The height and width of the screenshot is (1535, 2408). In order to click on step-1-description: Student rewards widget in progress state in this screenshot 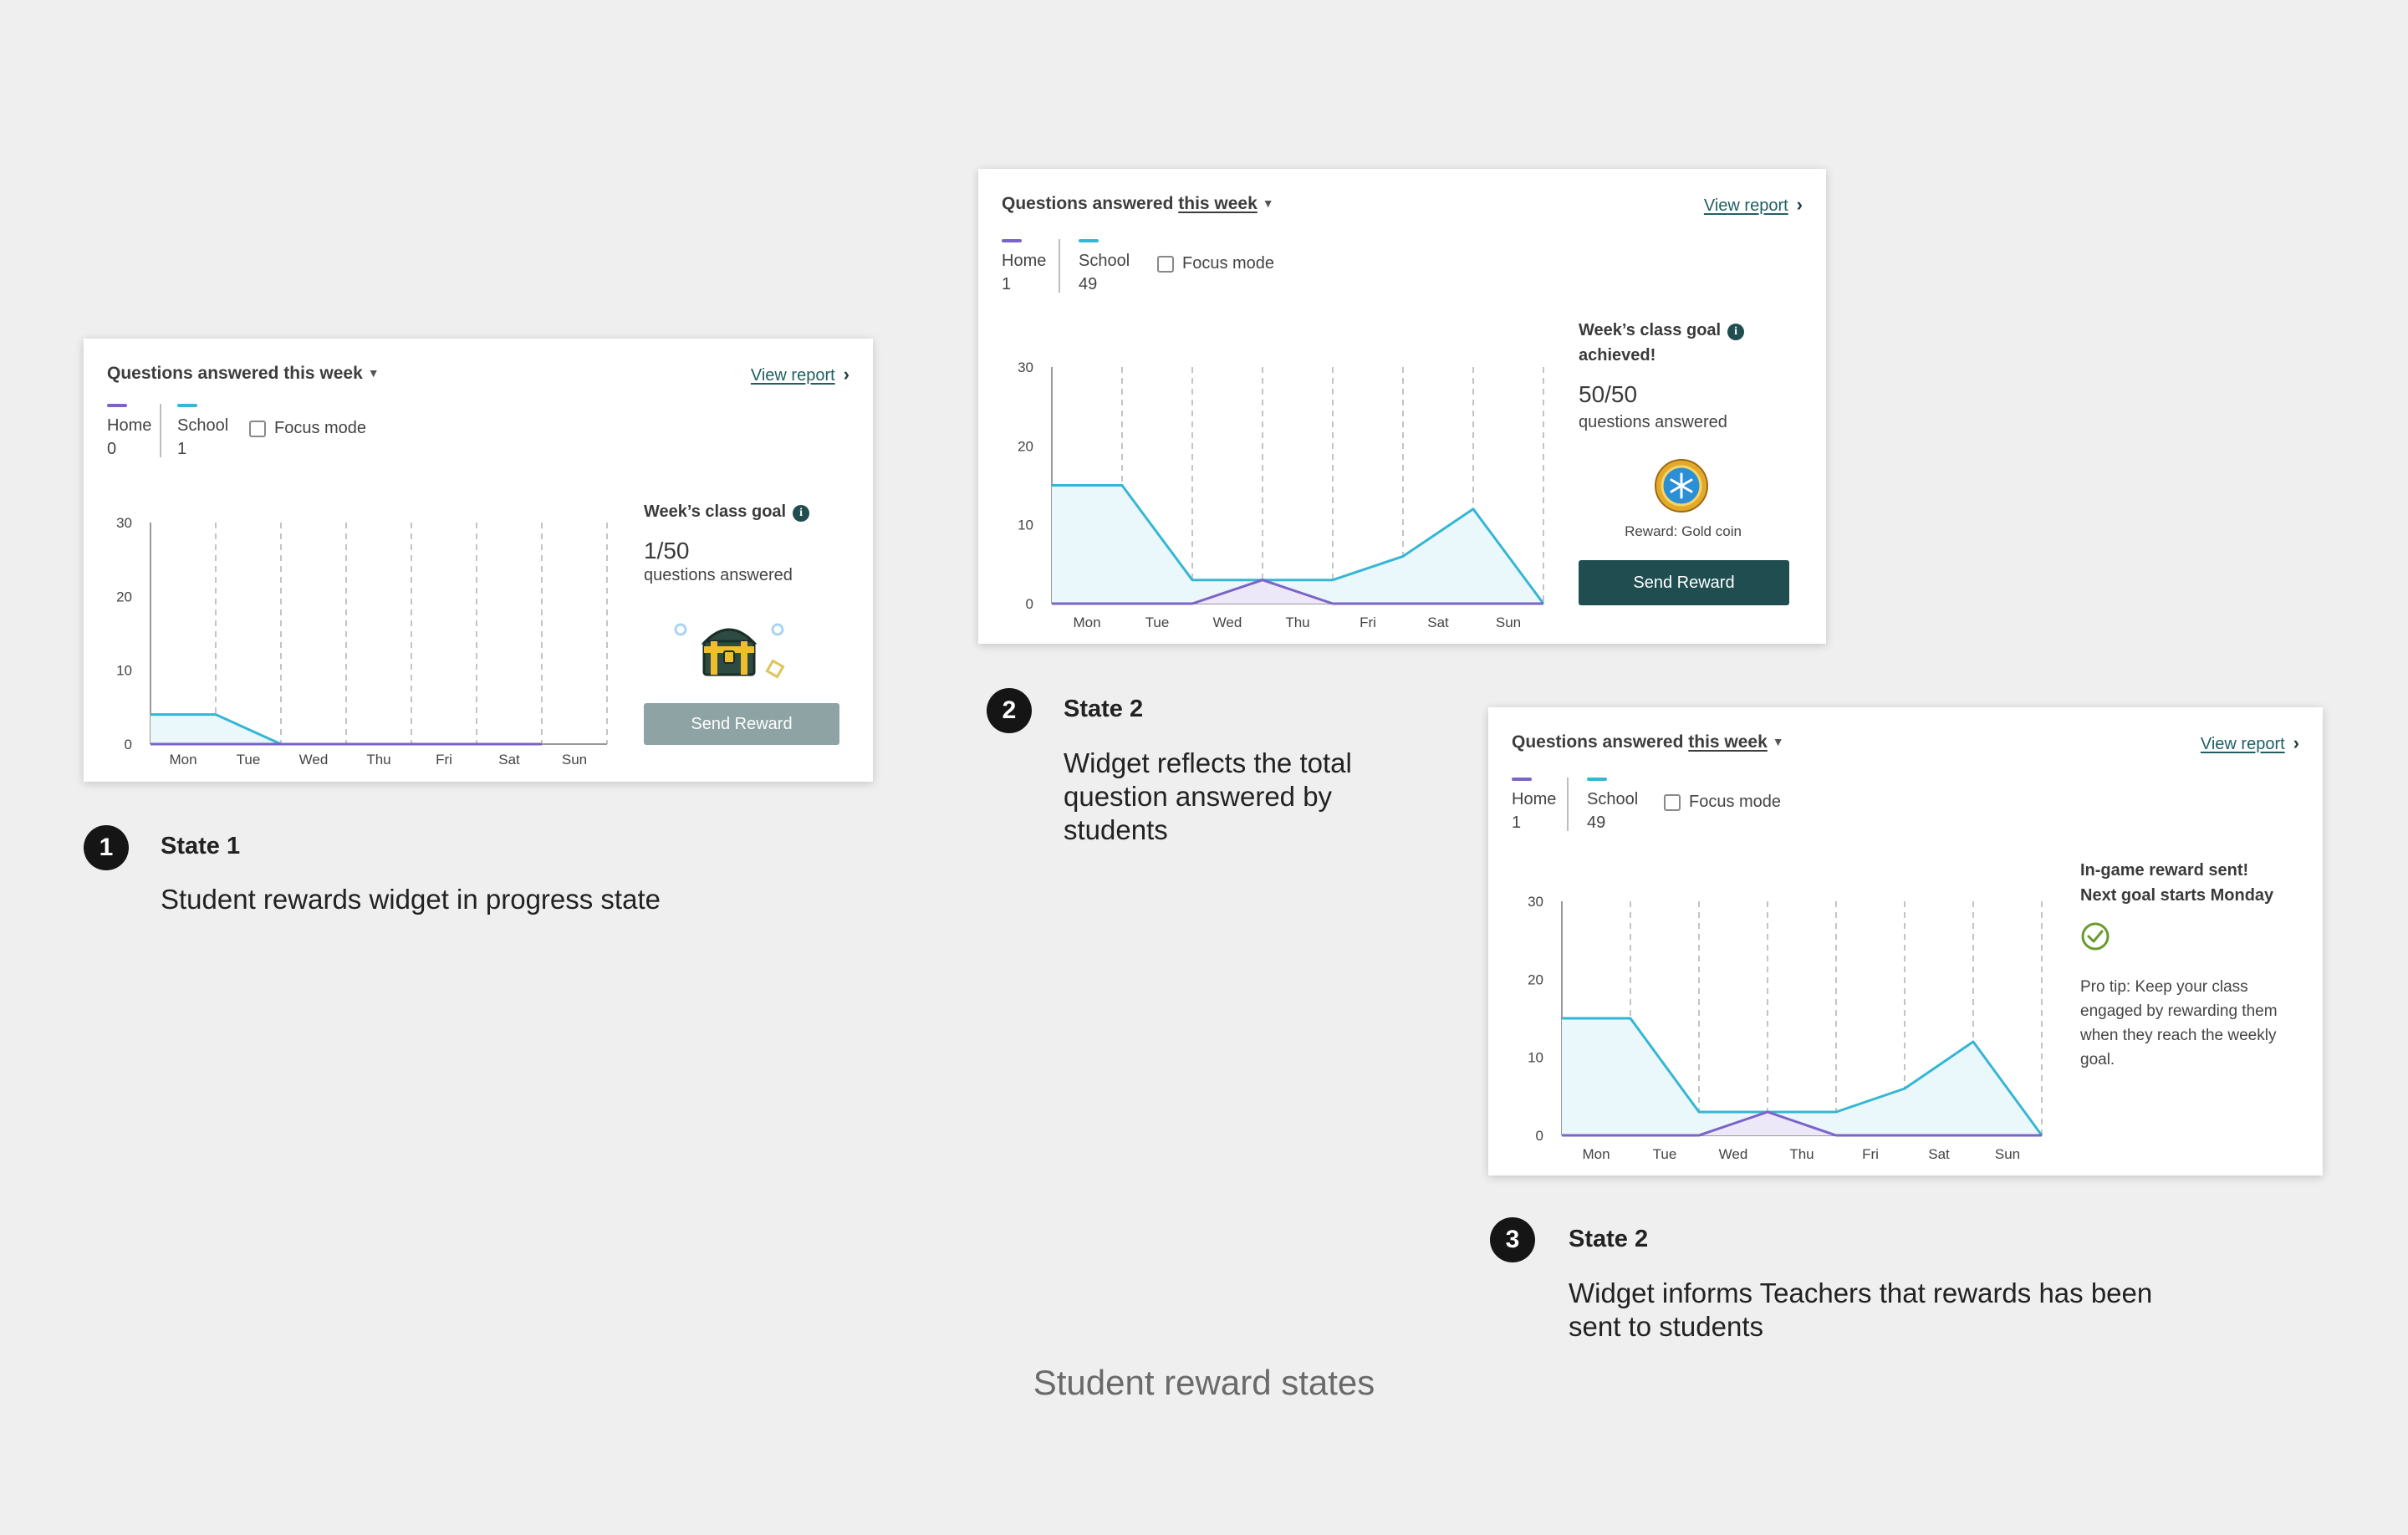, I will do `click(411, 899)`.